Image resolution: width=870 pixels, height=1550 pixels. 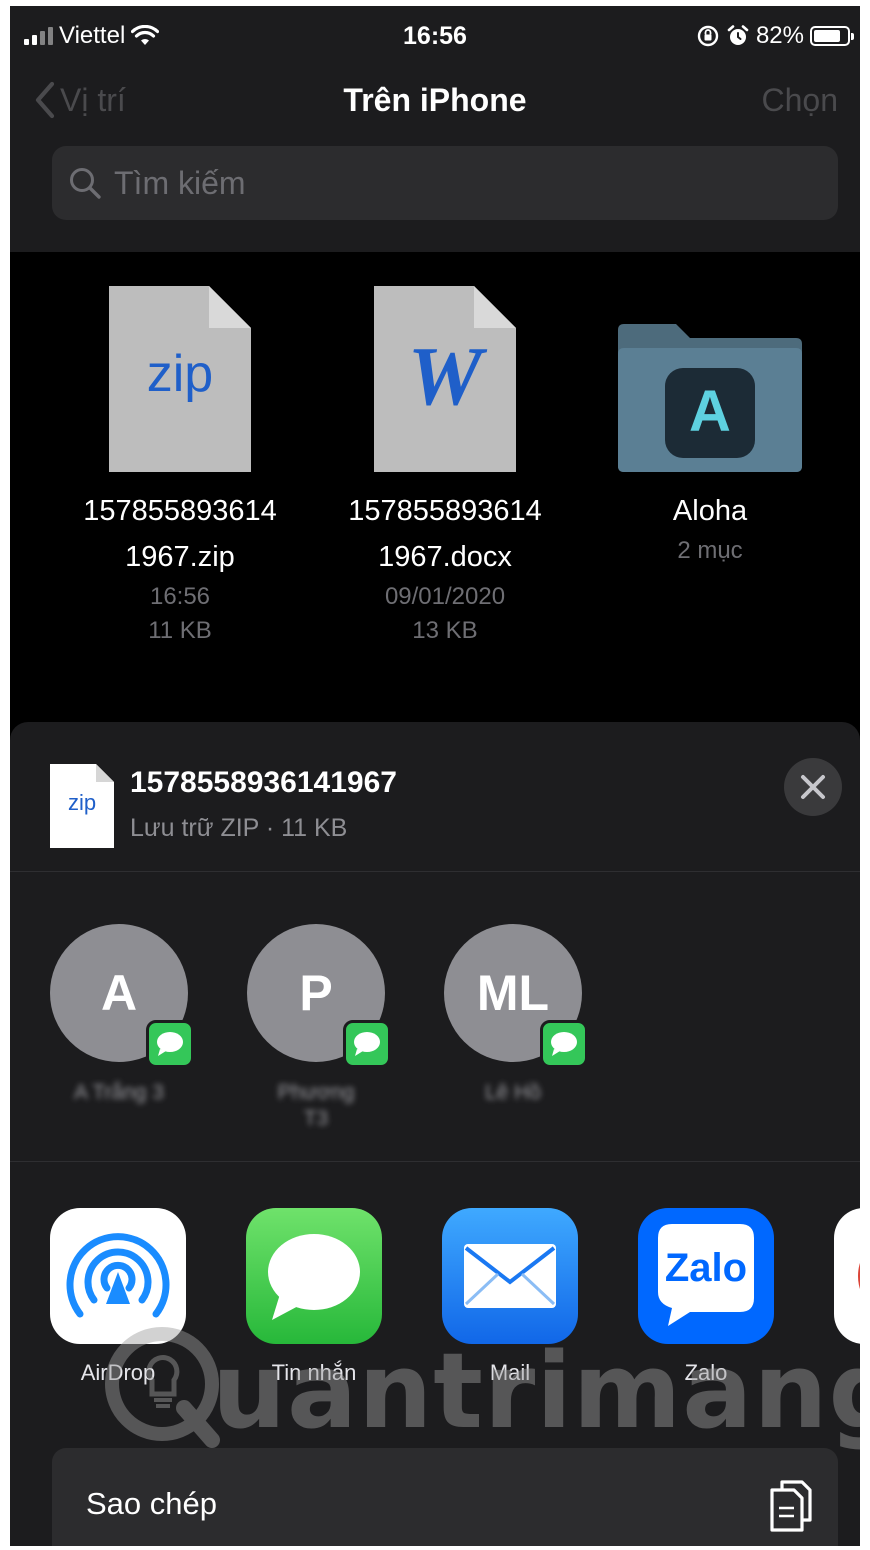 I want to click on app-chrome: C, so click(x=841, y=1297).